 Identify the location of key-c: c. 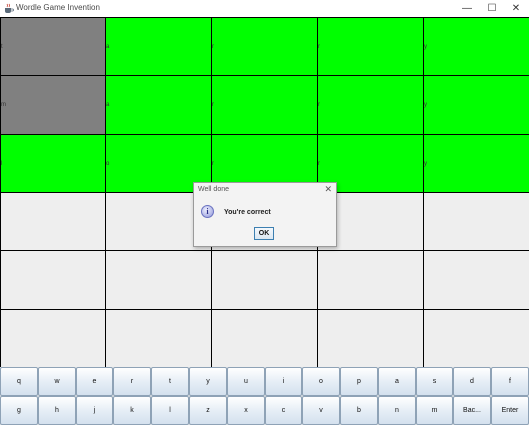
(283, 410).